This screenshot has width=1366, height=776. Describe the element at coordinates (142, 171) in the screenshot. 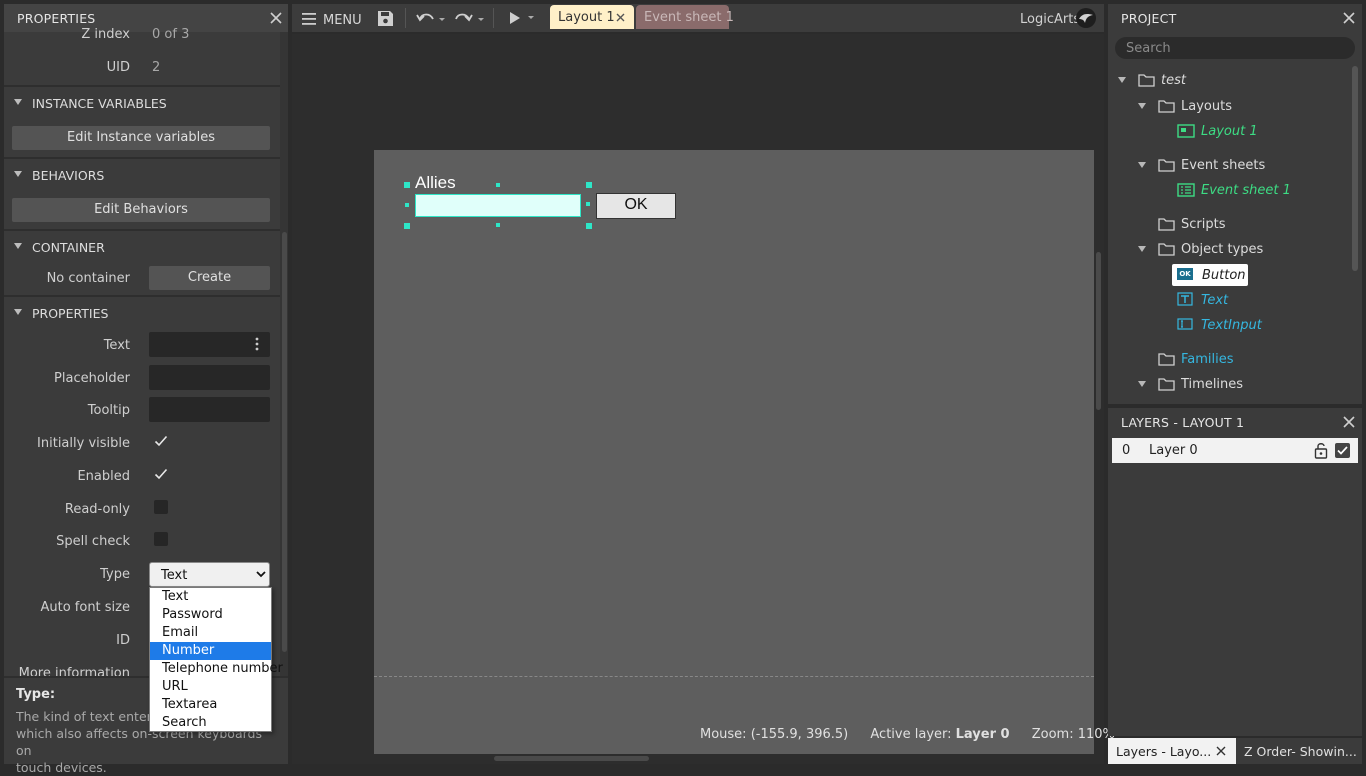

I see `section-behaviors: BEHAVIORS` at that location.